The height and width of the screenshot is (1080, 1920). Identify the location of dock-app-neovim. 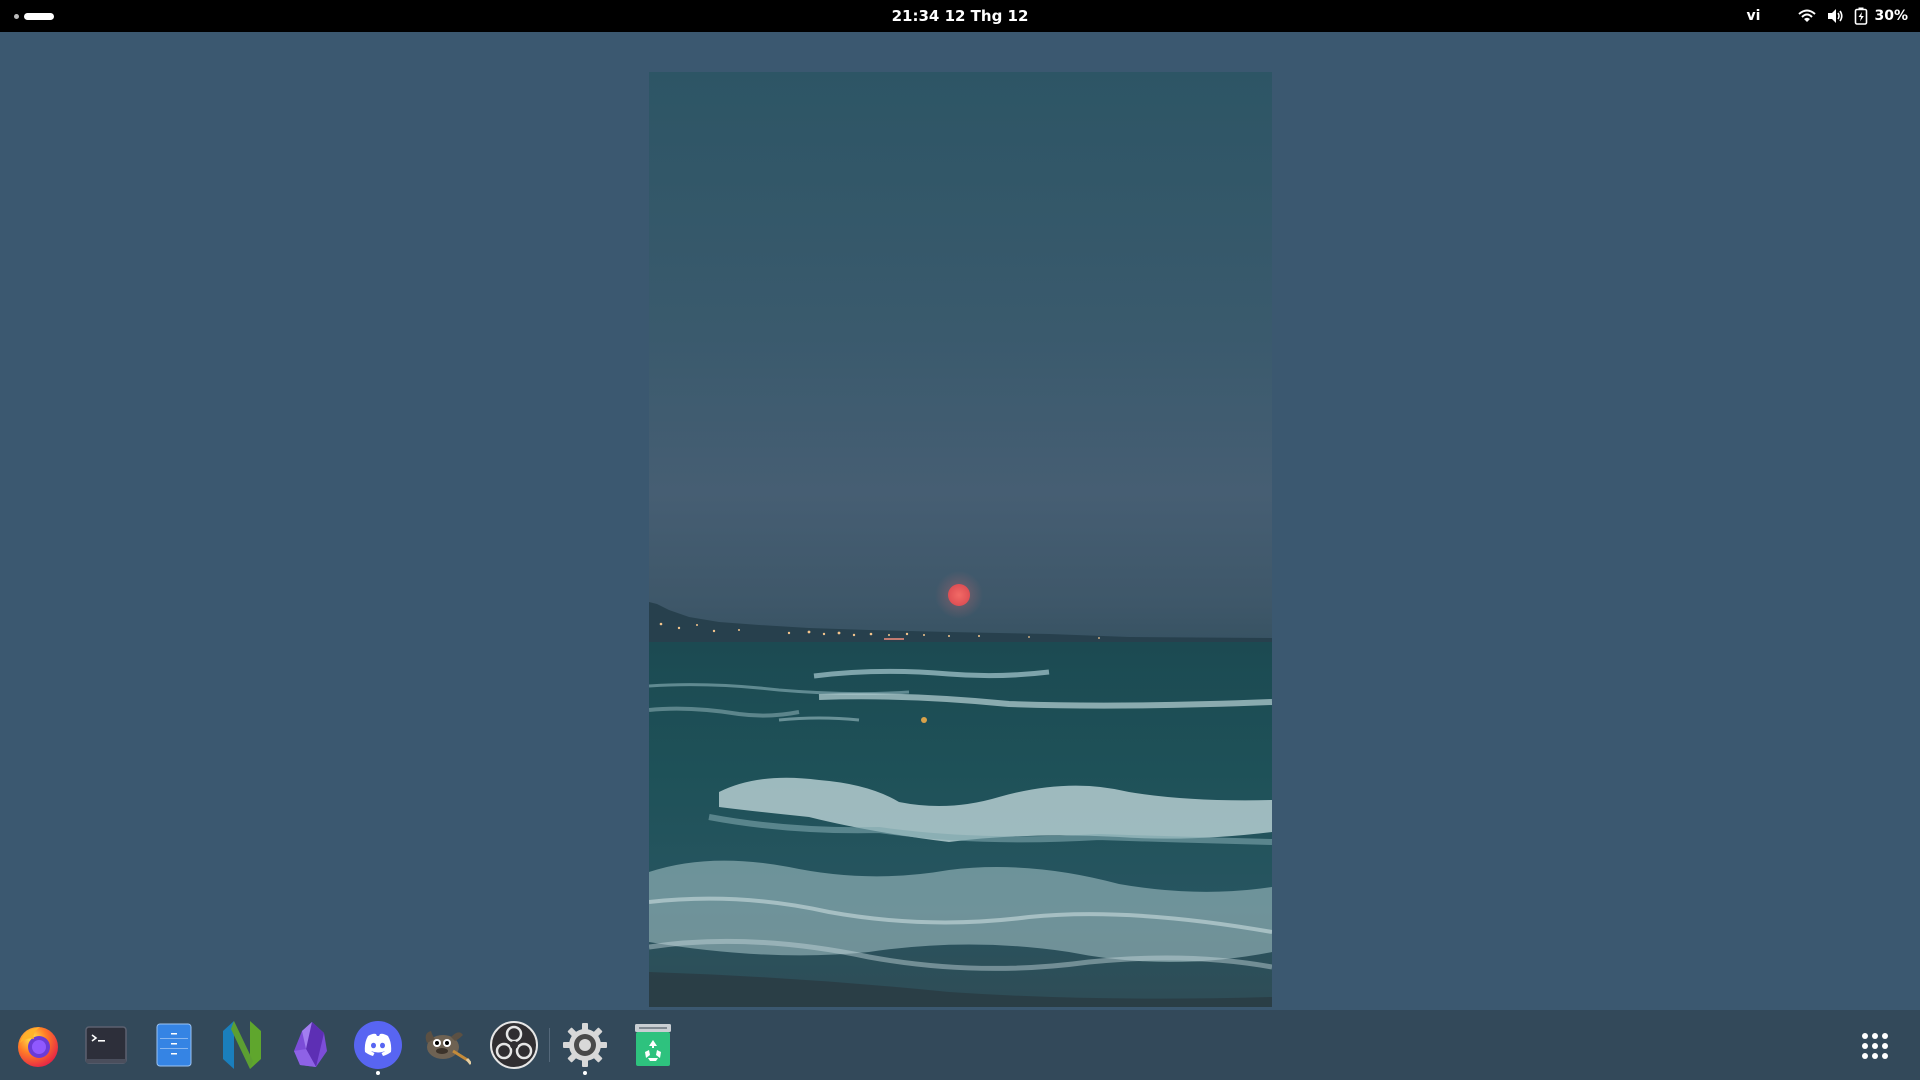
(242, 1045).